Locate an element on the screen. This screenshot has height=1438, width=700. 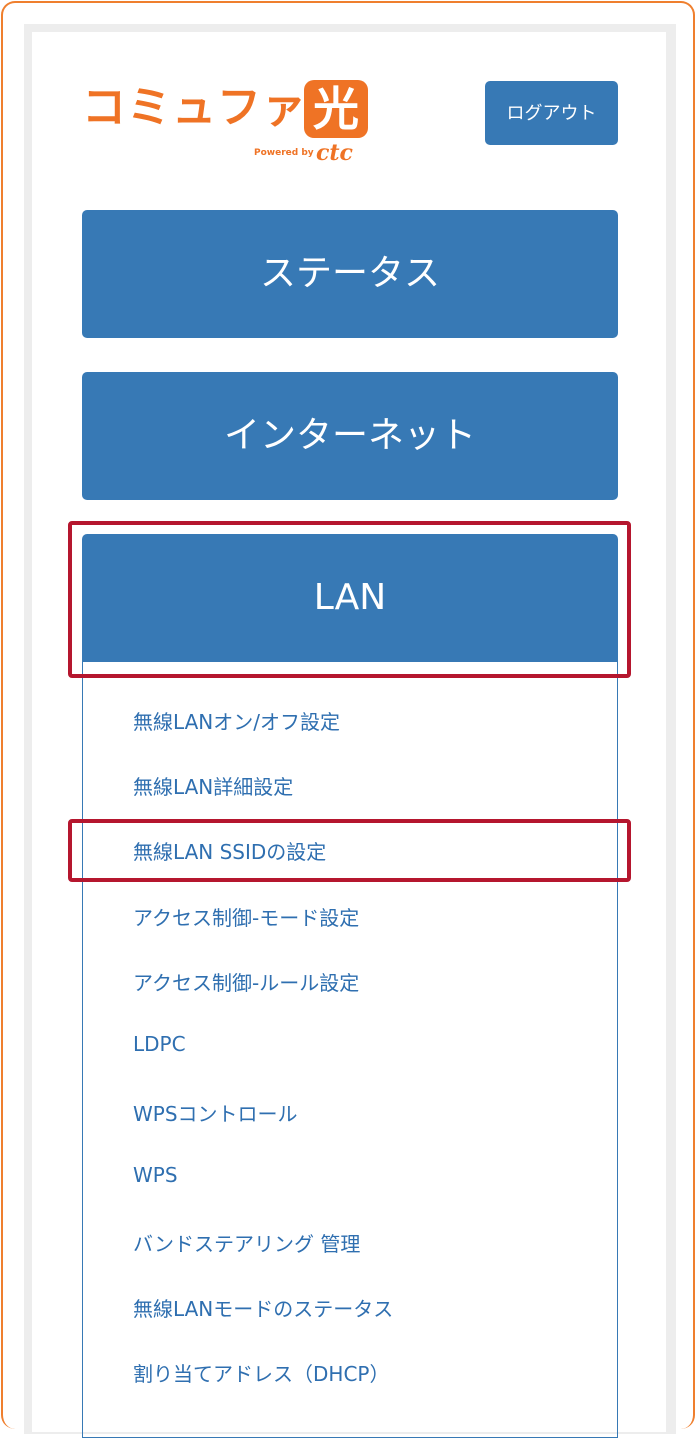
logo-kanji-badge: 光 is located at coordinates (336, 109).